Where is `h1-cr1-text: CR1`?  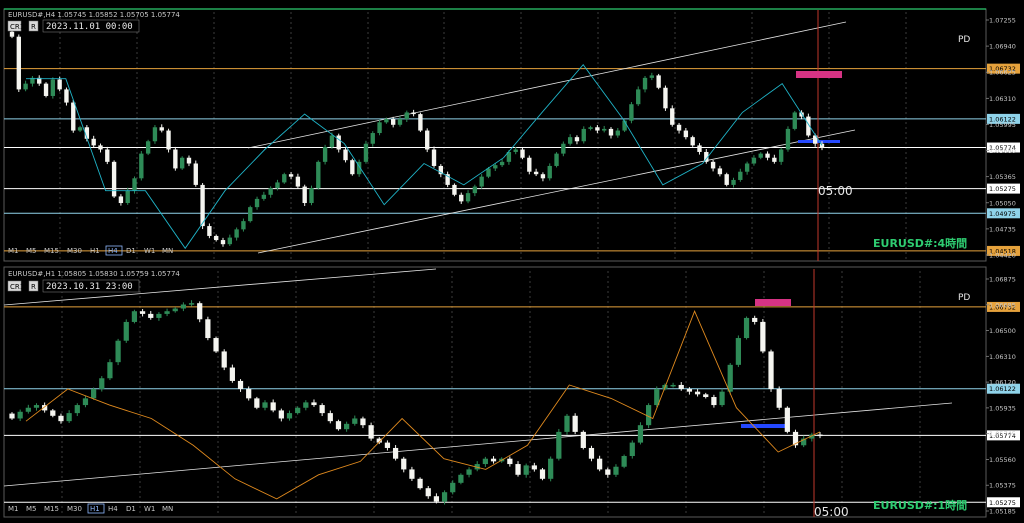
h1-cr1-text: CR1 is located at coordinates (17, 287).